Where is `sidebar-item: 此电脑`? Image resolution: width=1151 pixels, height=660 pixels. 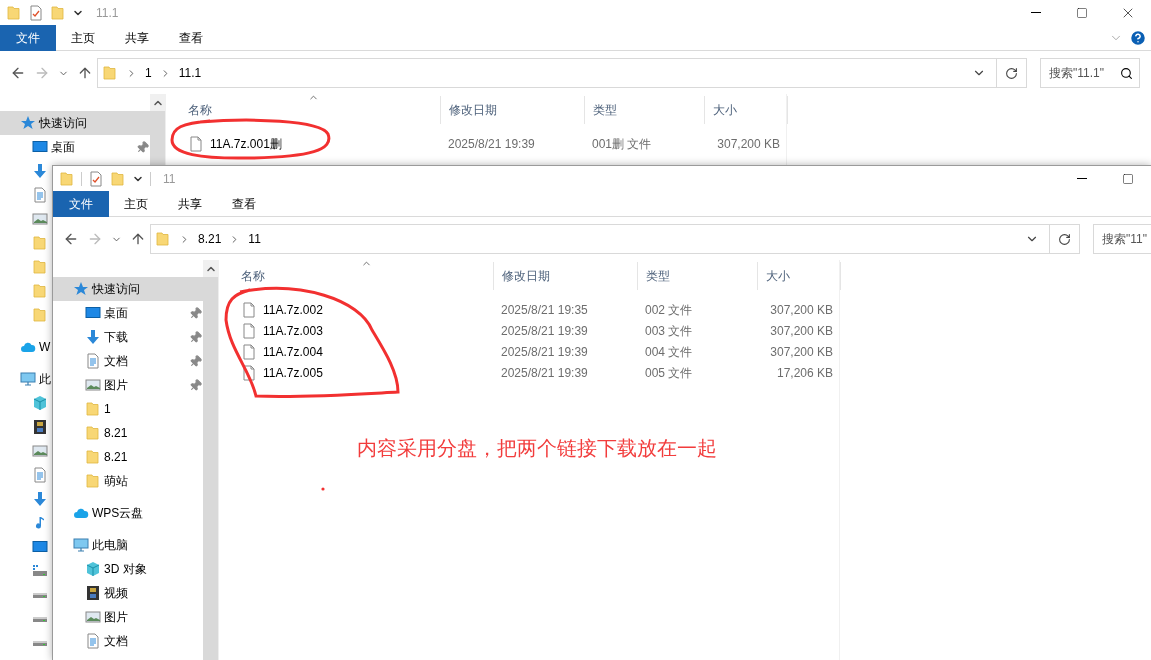
sidebar-item: 此电脑 is located at coordinates (100, 545).